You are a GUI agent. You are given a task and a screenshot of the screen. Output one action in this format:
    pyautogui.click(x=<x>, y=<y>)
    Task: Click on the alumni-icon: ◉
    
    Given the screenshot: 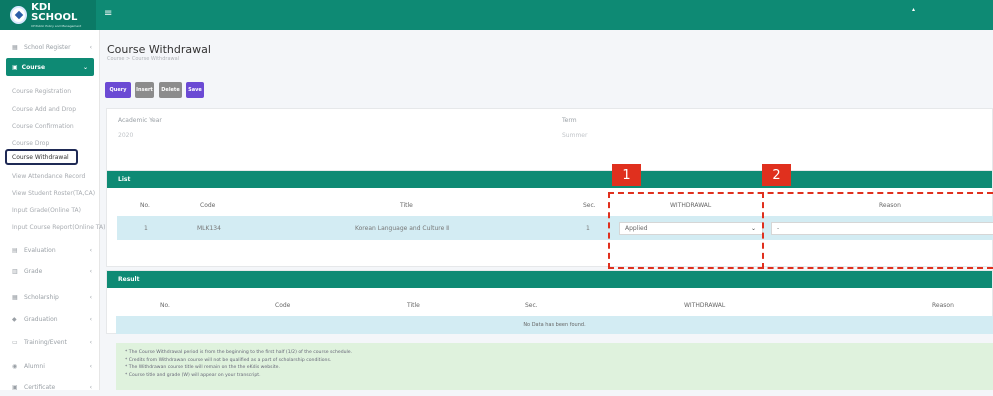 What is the action you would take?
    pyautogui.click(x=15, y=366)
    